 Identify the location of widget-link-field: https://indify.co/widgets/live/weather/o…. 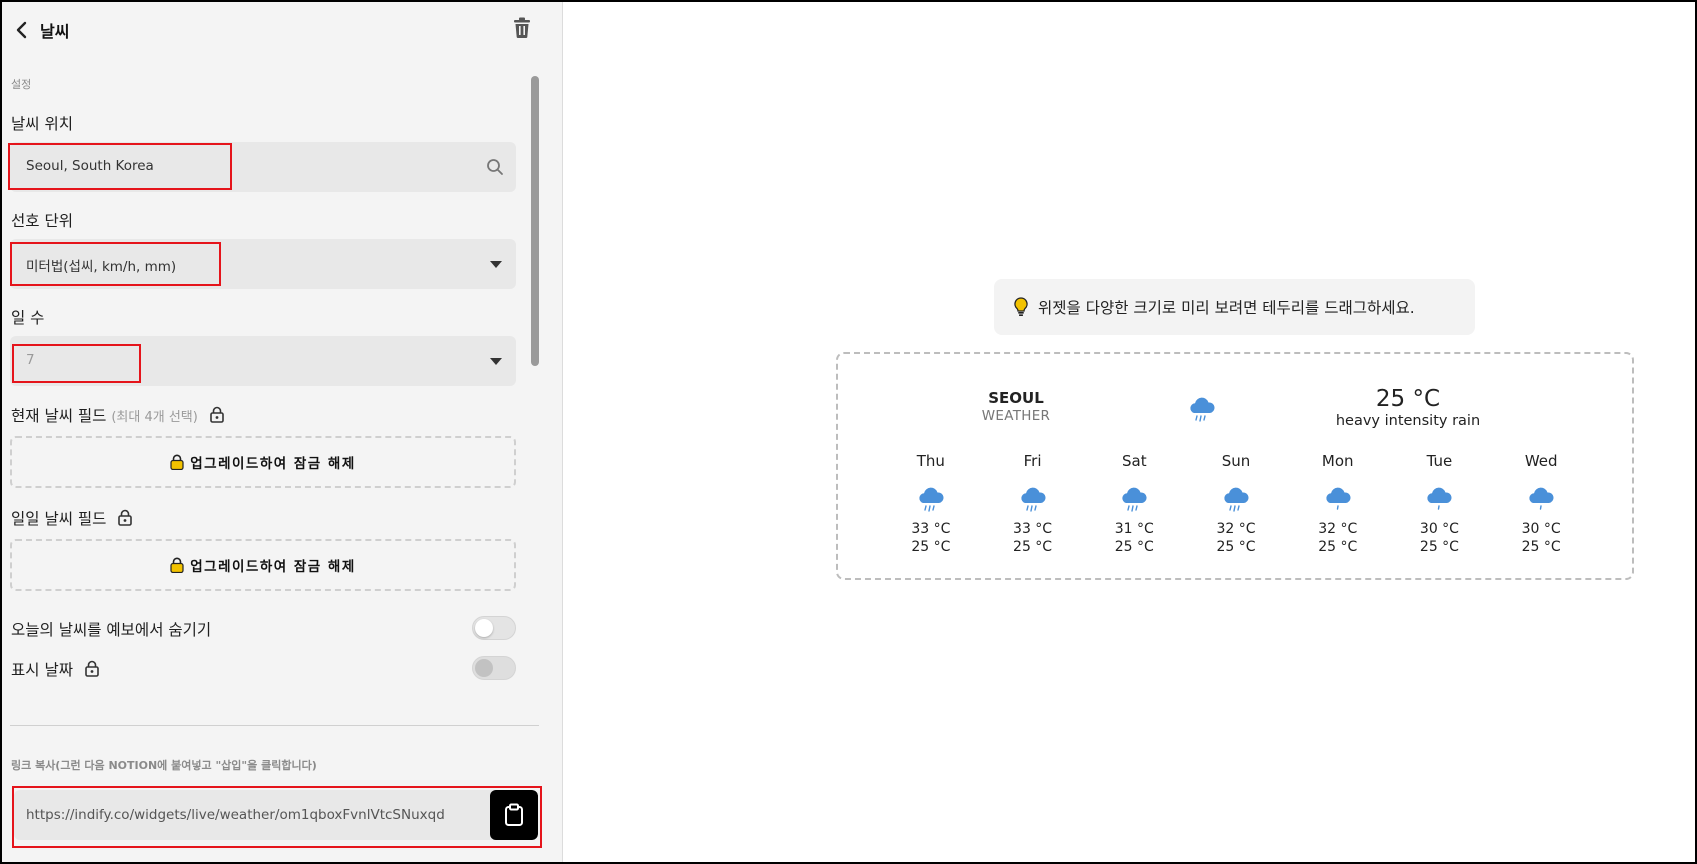
(276, 815).